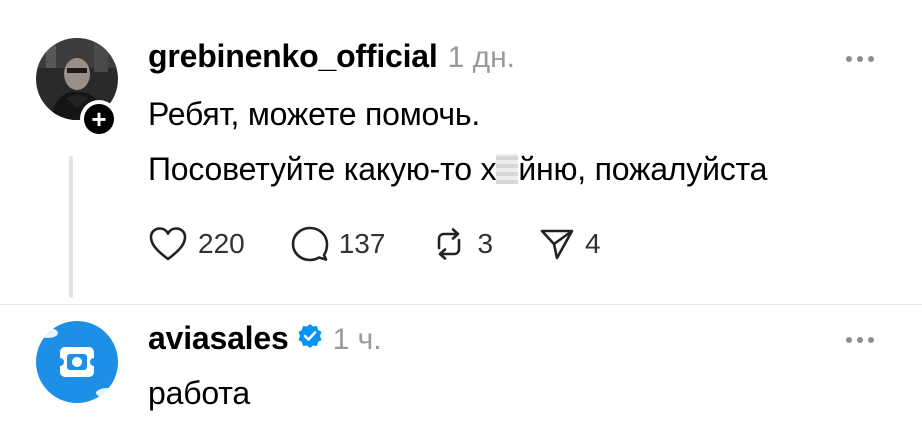  Describe the element at coordinates (293, 56) in the screenshot. I see `username: grebinenko_official` at that location.